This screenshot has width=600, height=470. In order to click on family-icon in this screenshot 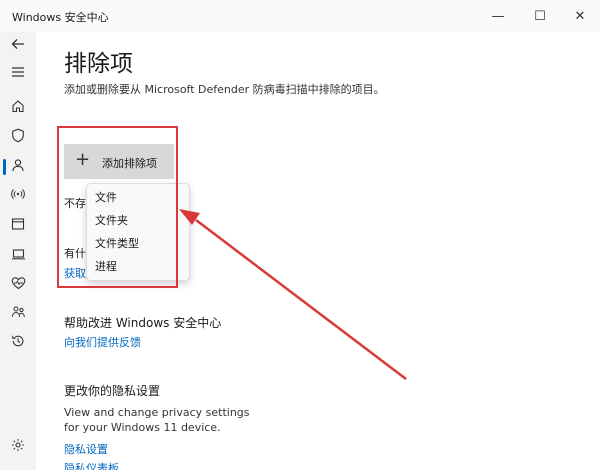, I will do `click(18, 312)`.